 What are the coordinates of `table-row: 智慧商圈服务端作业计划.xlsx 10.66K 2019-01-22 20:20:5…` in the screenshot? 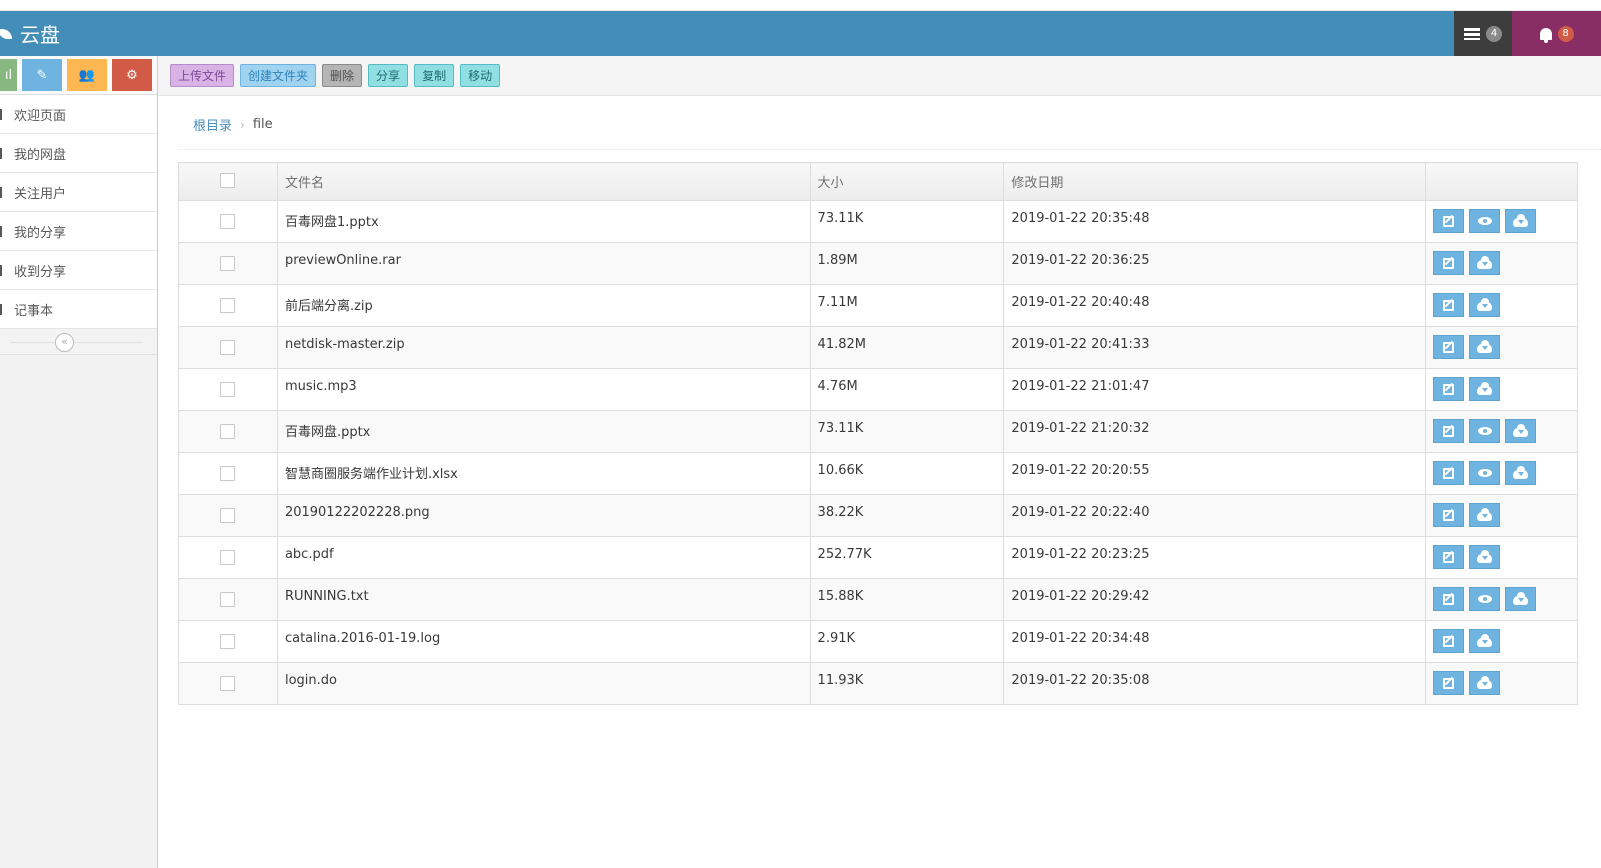 It's located at (878, 473).